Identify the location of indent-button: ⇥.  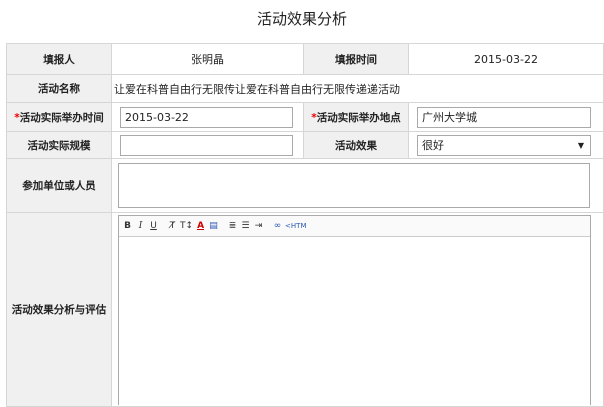
(258, 226).